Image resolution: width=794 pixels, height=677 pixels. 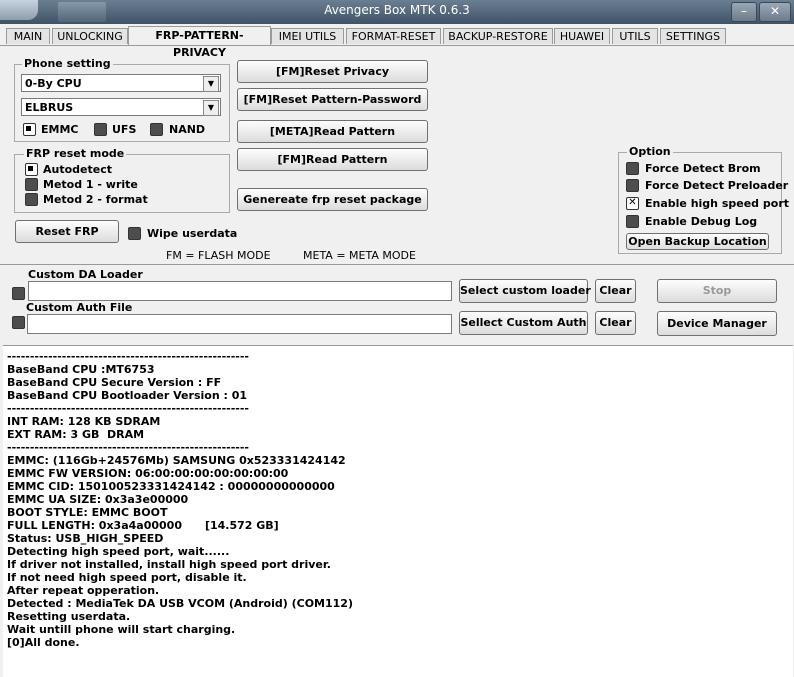 I want to click on log-line: EMMC FW VERSION: 06:00:00:00:00:00:00:00, so click(x=148, y=473).